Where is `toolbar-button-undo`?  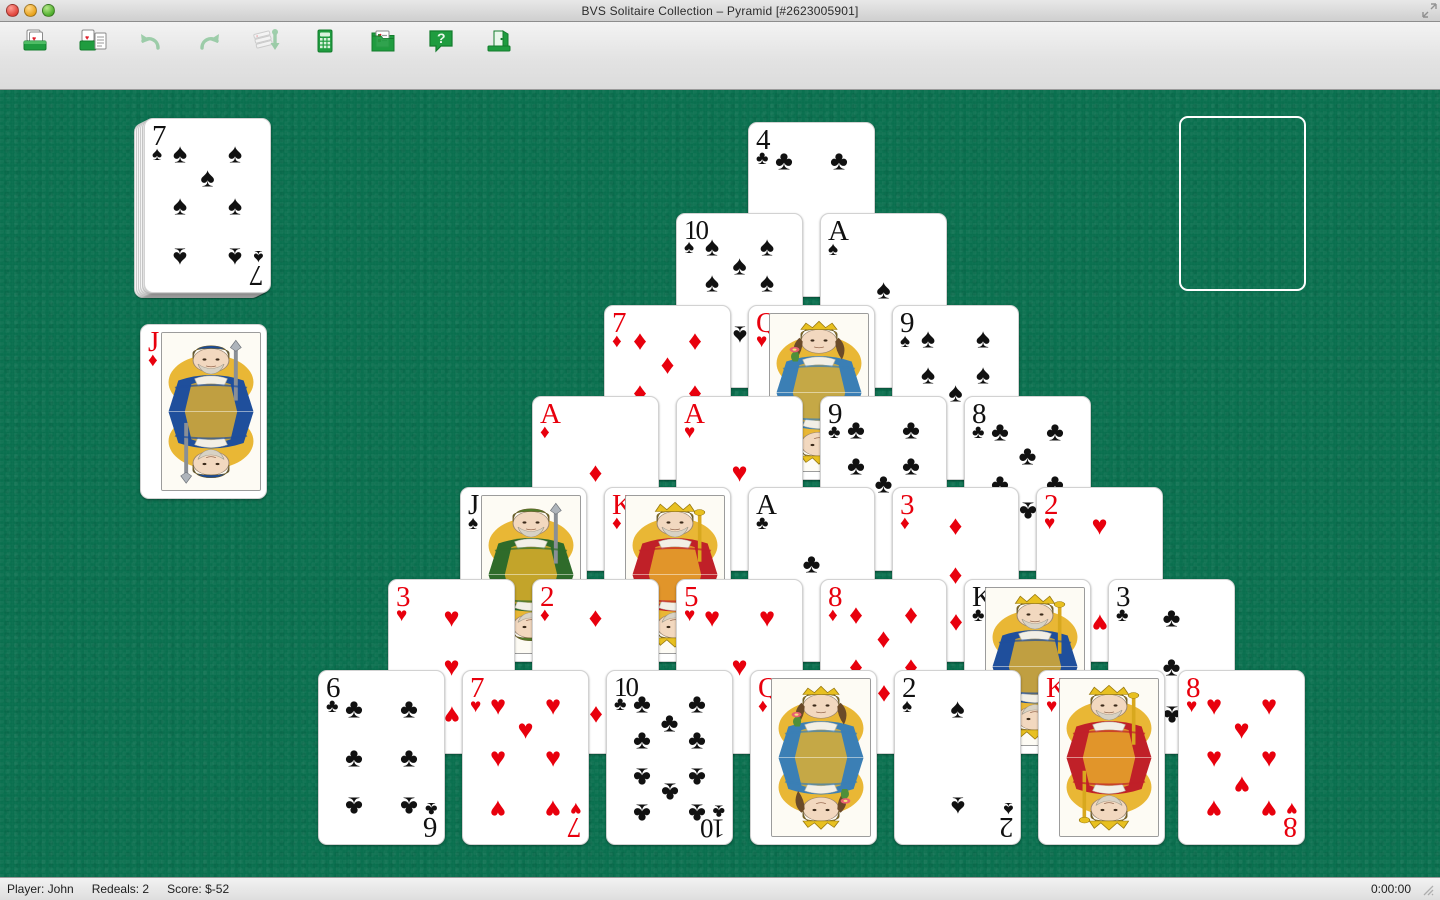 toolbar-button-undo is located at coordinates (151, 42).